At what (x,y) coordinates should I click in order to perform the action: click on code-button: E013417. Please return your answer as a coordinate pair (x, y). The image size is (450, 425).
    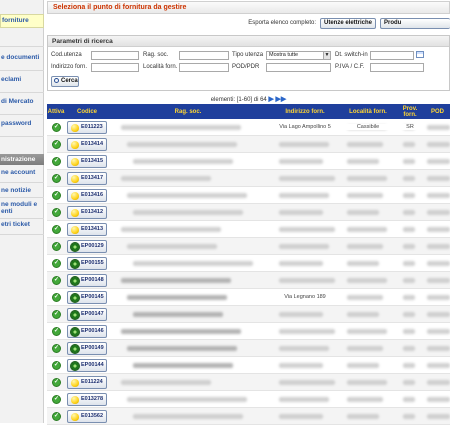
    Looking at the image, I should click on (87, 178).